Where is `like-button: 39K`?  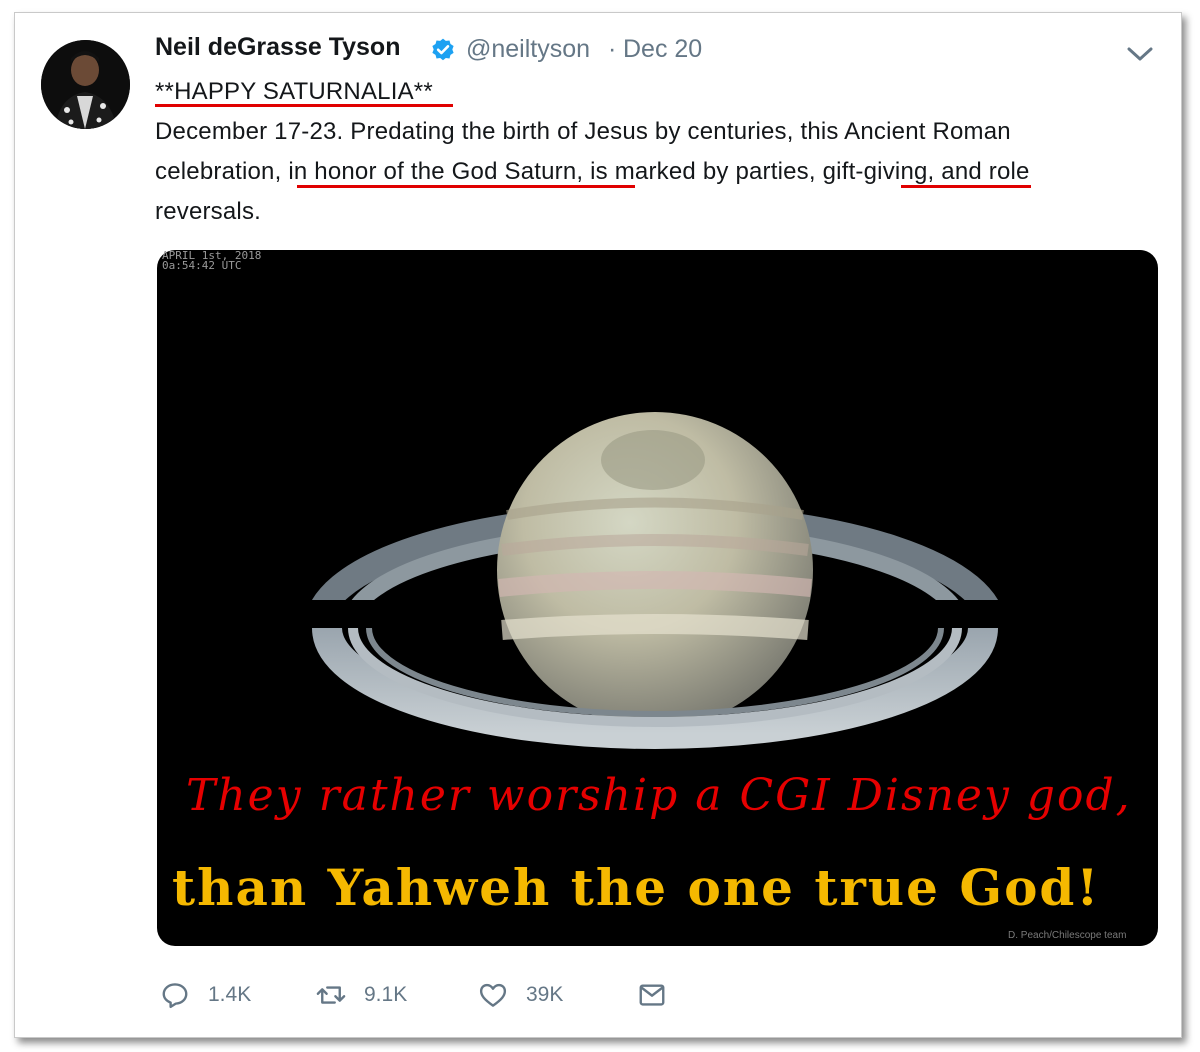 like-button: 39K is located at coordinates (520, 995).